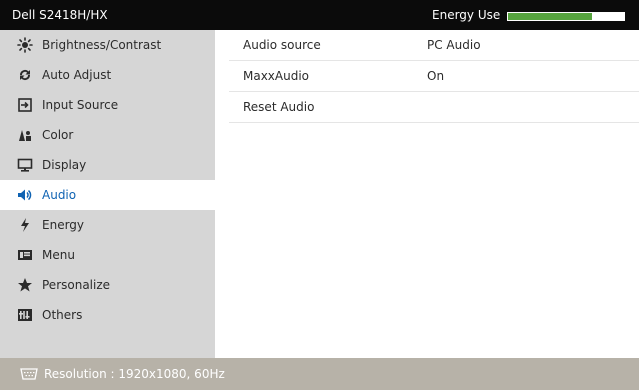 This screenshot has width=639, height=390. I want to click on sidebar-item-label: Brightness/Contrast, so click(102, 45).